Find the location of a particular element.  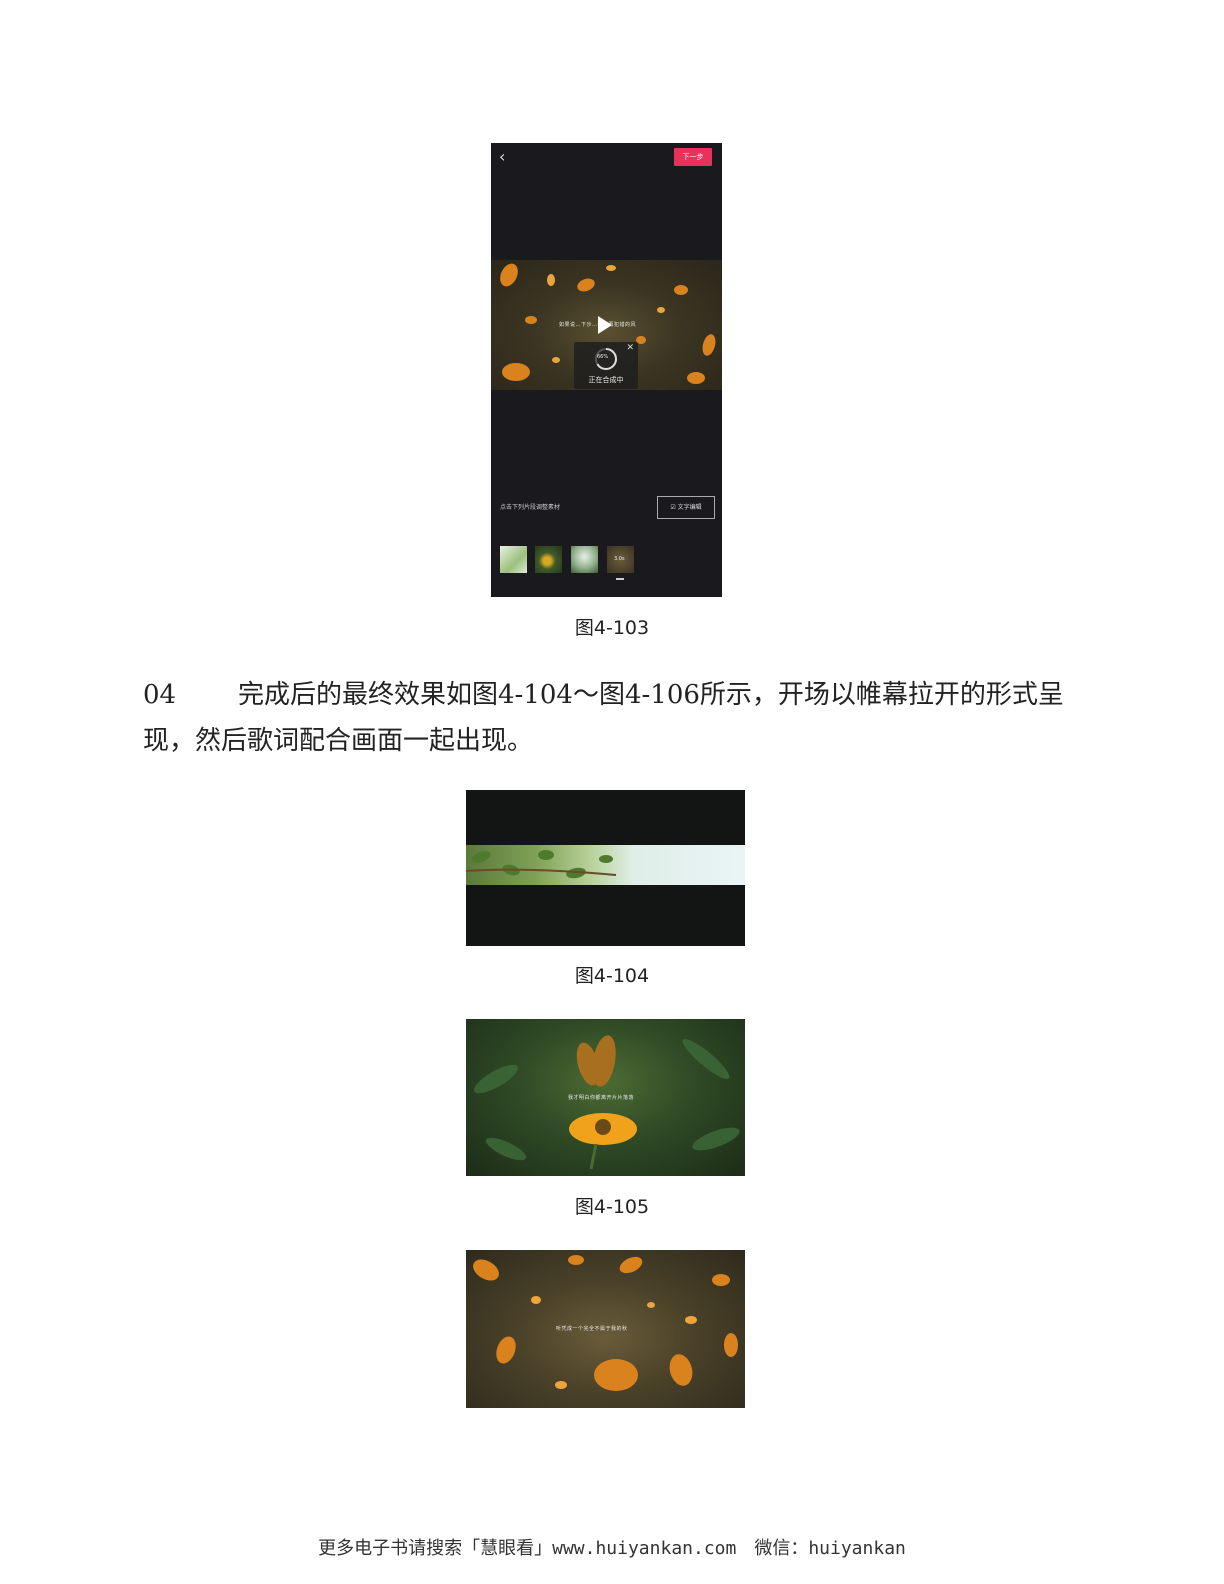

progress-percent: 66% is located at coordinates (603, 357).